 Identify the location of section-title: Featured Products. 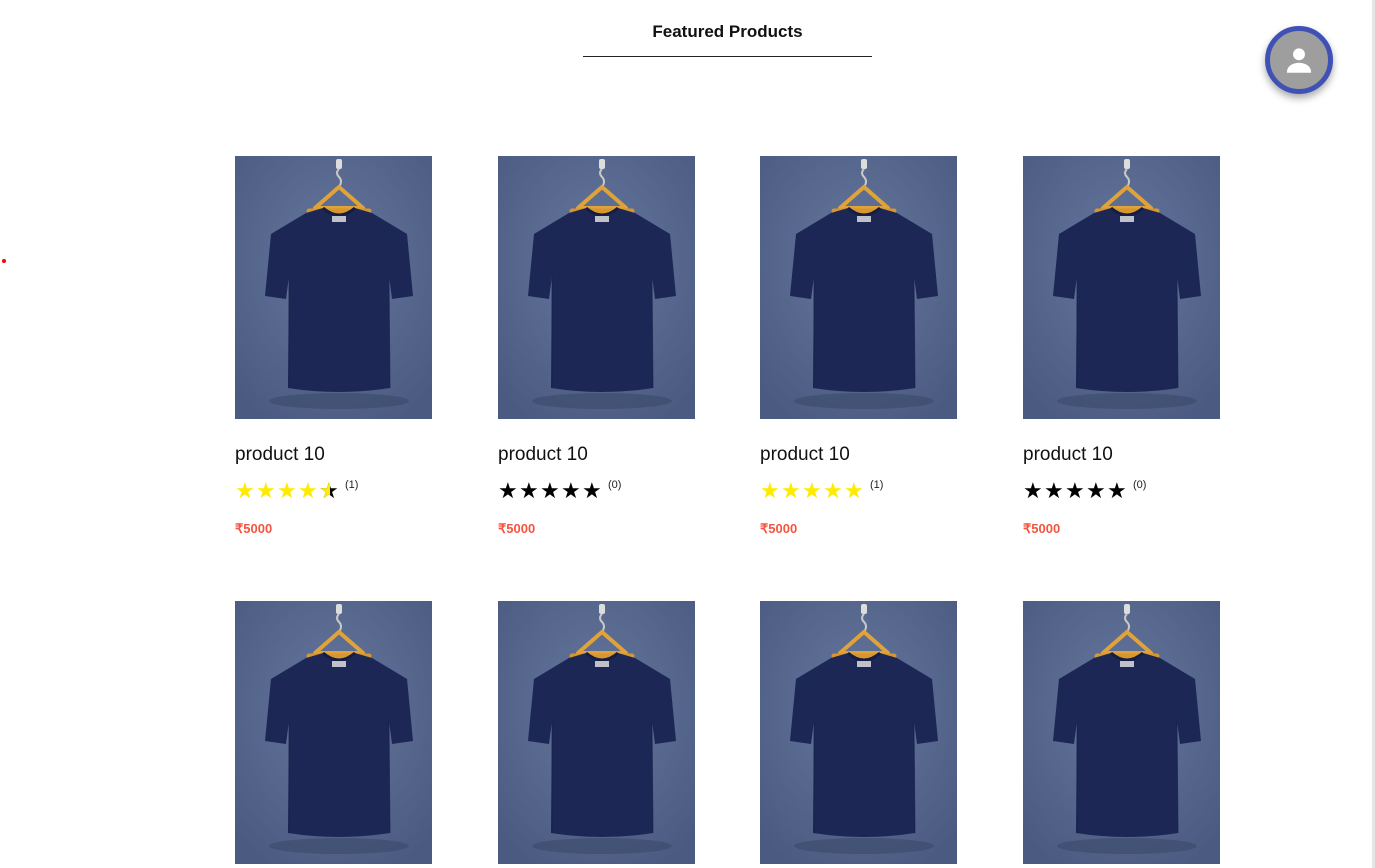
(727, 37).